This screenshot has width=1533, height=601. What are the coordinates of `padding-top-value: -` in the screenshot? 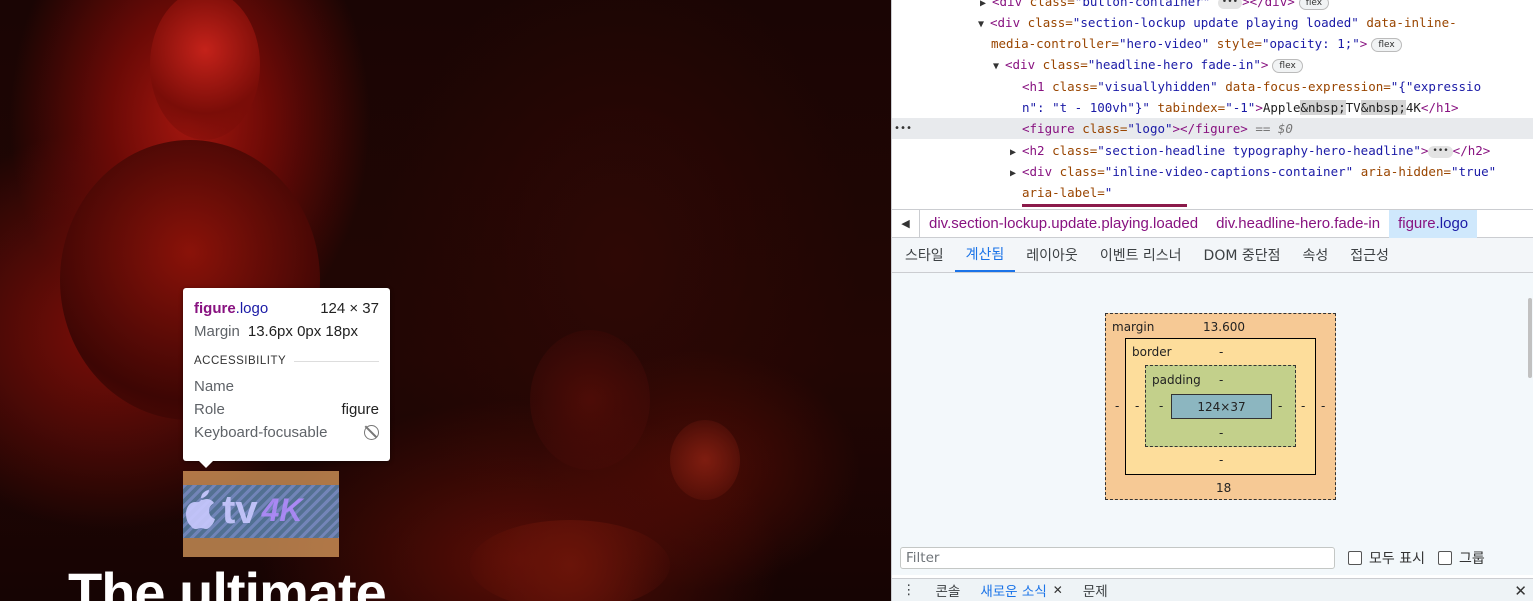 It's located at (1221, 380).